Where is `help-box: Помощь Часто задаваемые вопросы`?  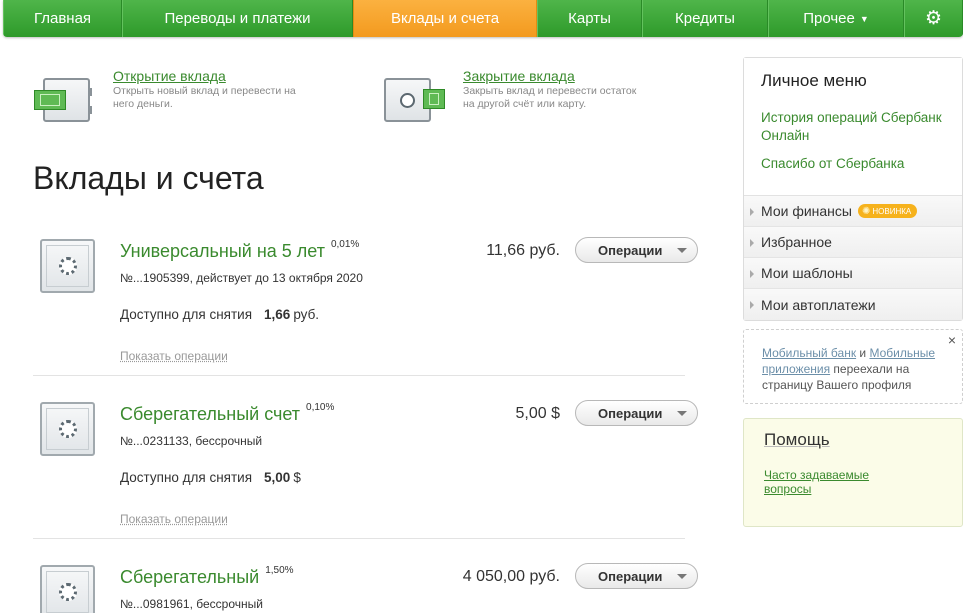 help-box: Помощь Часто задаваемые вопросы is located at coordinates (853, 472).